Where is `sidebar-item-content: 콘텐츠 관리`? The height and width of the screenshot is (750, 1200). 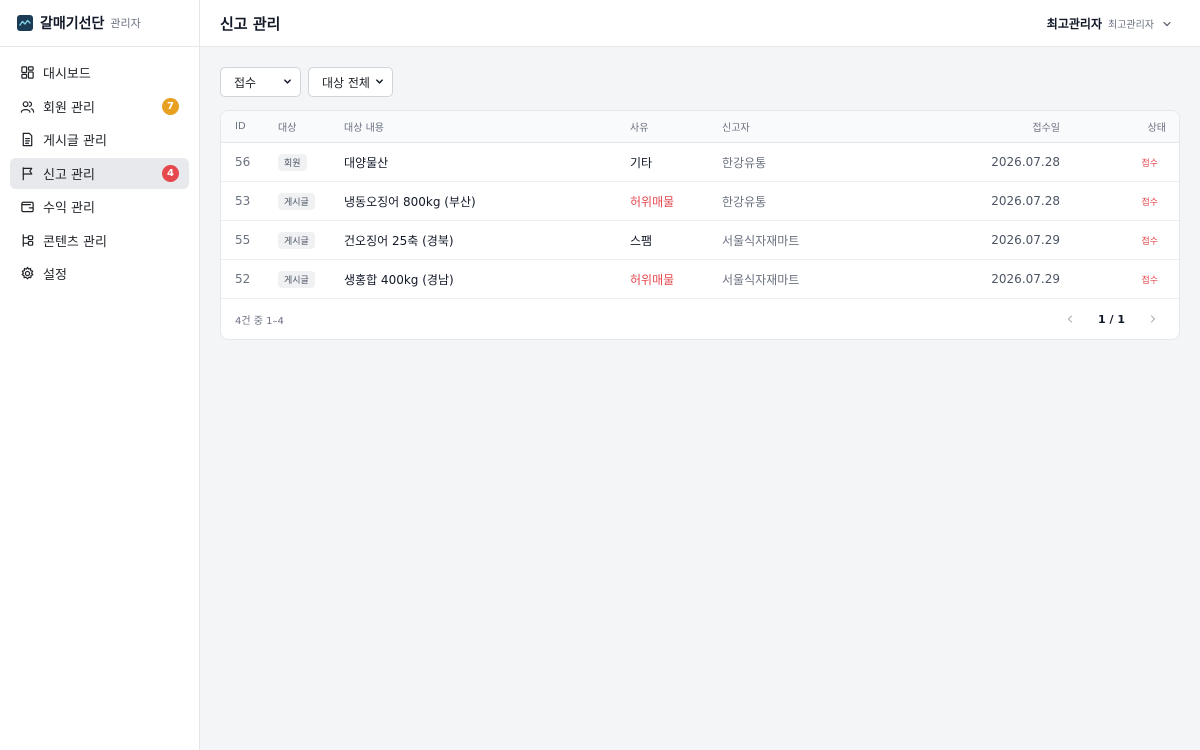 sidebar-item-content: 콘텐츠 관리 is located at coordinates (99, 240).